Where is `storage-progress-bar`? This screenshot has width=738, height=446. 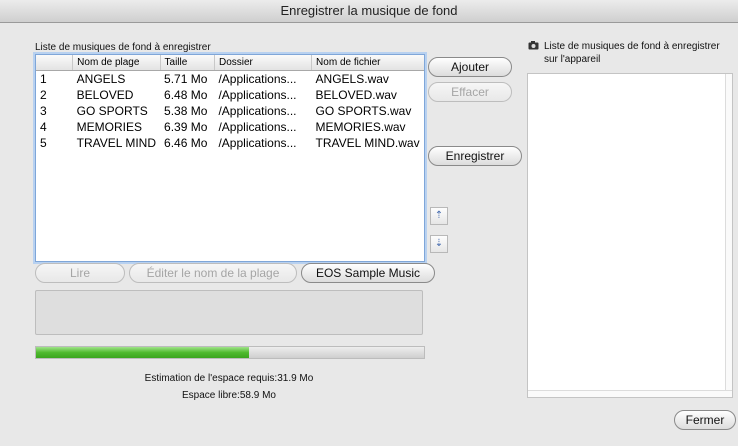
storage-progress-bar is located at coordinates (230, 352).